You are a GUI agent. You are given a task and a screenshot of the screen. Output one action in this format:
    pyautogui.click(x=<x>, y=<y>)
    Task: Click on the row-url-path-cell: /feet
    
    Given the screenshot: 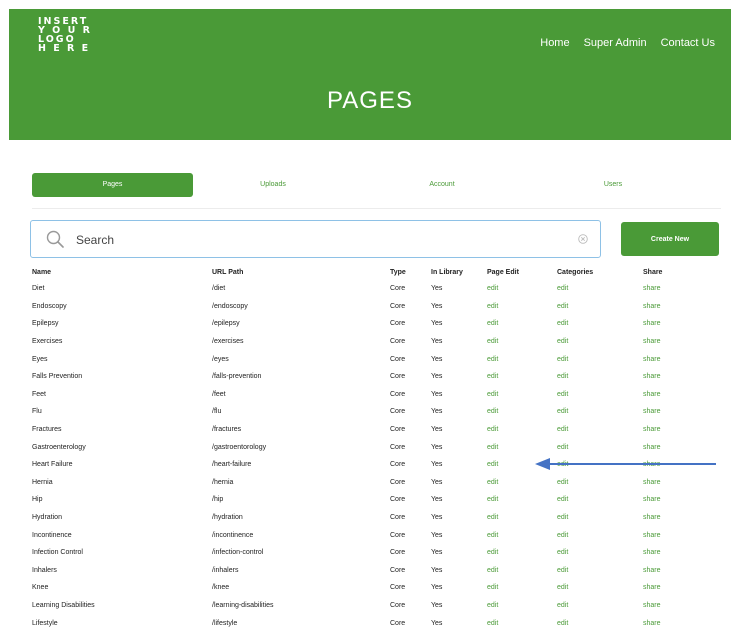 What is the action you would take?
    pyautogui.click(x=219, y=394)
    